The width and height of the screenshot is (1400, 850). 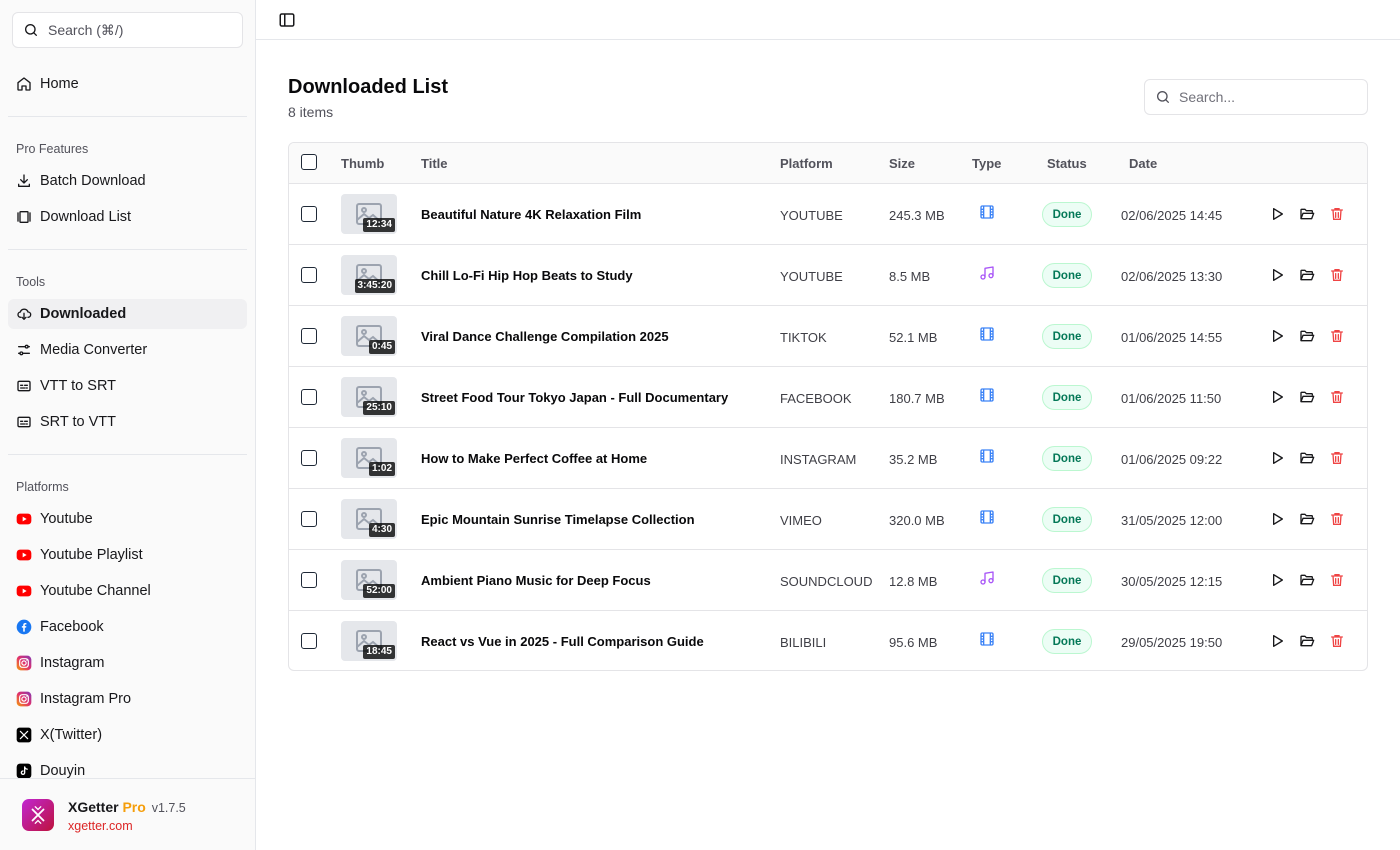 I want to click on column-header-size: Size, so click(x=902, y=163).